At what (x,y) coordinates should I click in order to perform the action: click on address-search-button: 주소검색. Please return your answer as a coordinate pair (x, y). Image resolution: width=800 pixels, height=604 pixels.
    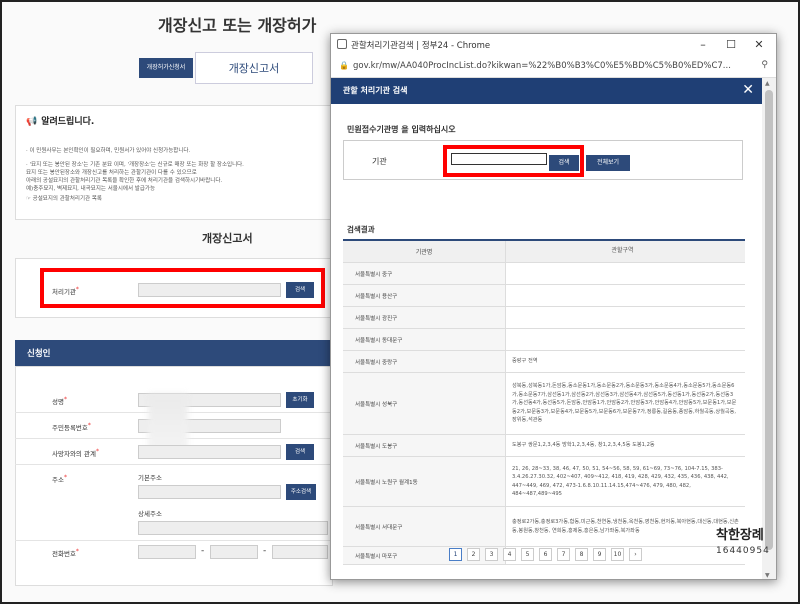
    Looking at the image, I should click on (301, 492).